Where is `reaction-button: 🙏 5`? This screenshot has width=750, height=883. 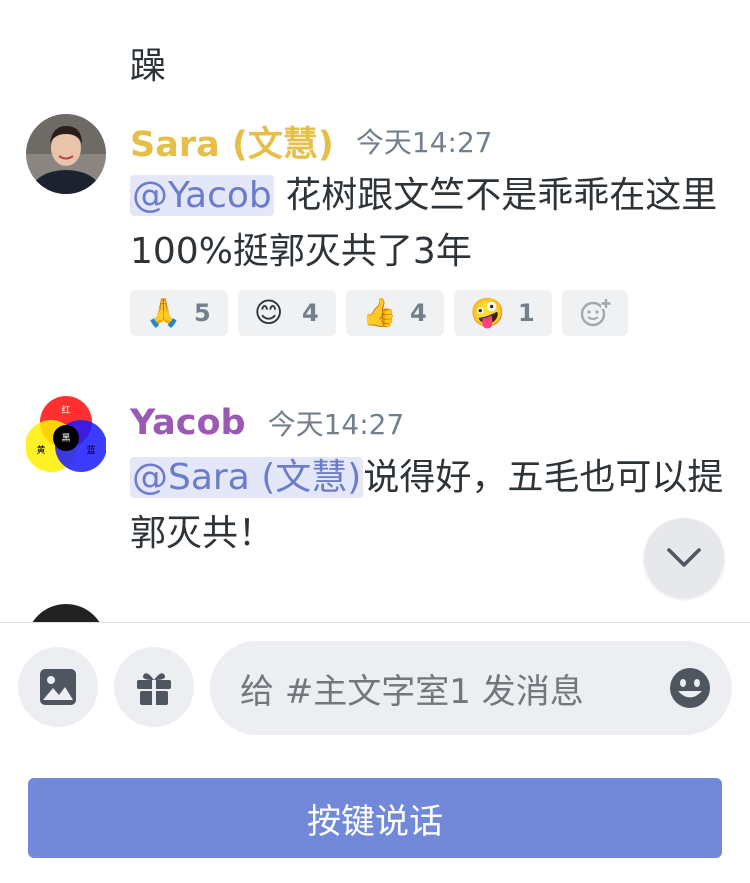
reaction-button: 🙏 5 is located at coordinates (179, 313).